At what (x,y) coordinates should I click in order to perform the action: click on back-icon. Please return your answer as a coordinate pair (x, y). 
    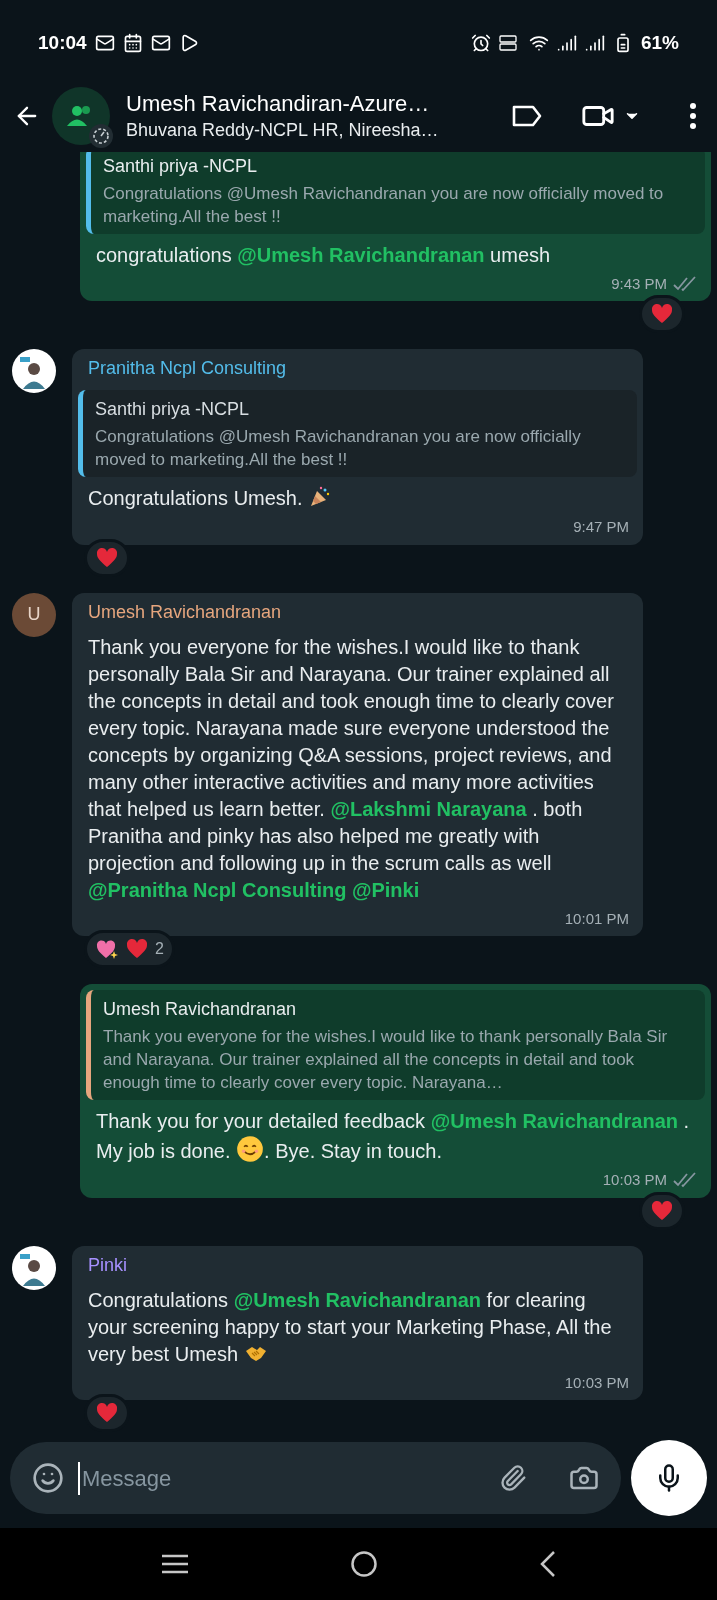
    Looking at the image, I should click on (547, 1564).